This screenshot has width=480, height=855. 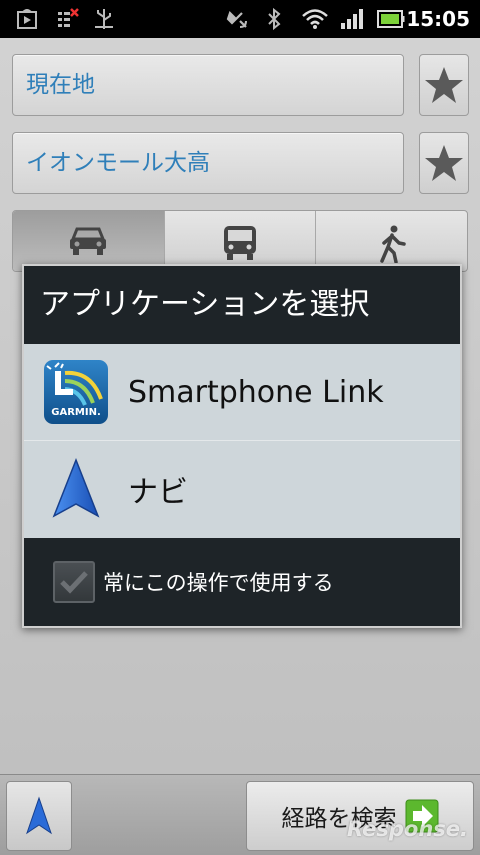 I want to click on battery-icon, so click(x=391, y=19).